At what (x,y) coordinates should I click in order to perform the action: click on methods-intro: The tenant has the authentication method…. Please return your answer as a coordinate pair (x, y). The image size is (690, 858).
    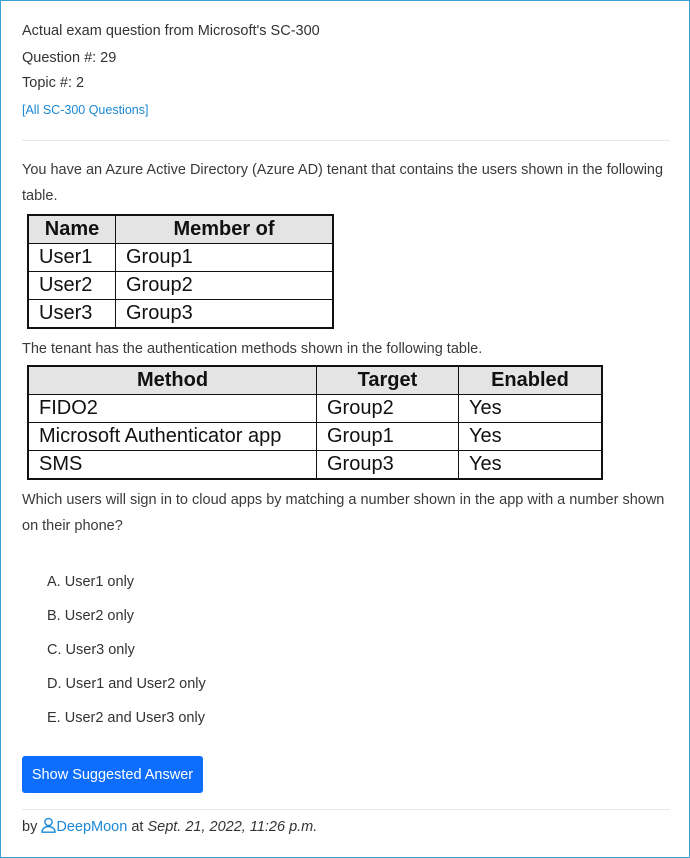
    Looking at the image, I should click on (252, 349).